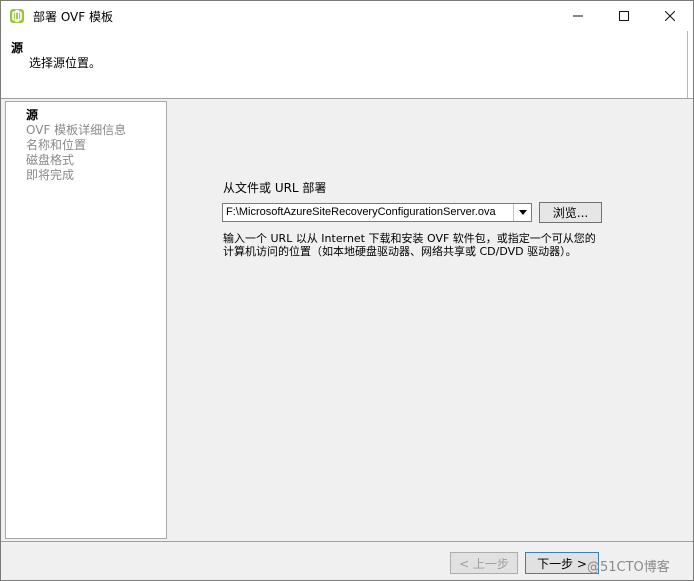  I want to click on chevron-down-icon, so click(522, 212).